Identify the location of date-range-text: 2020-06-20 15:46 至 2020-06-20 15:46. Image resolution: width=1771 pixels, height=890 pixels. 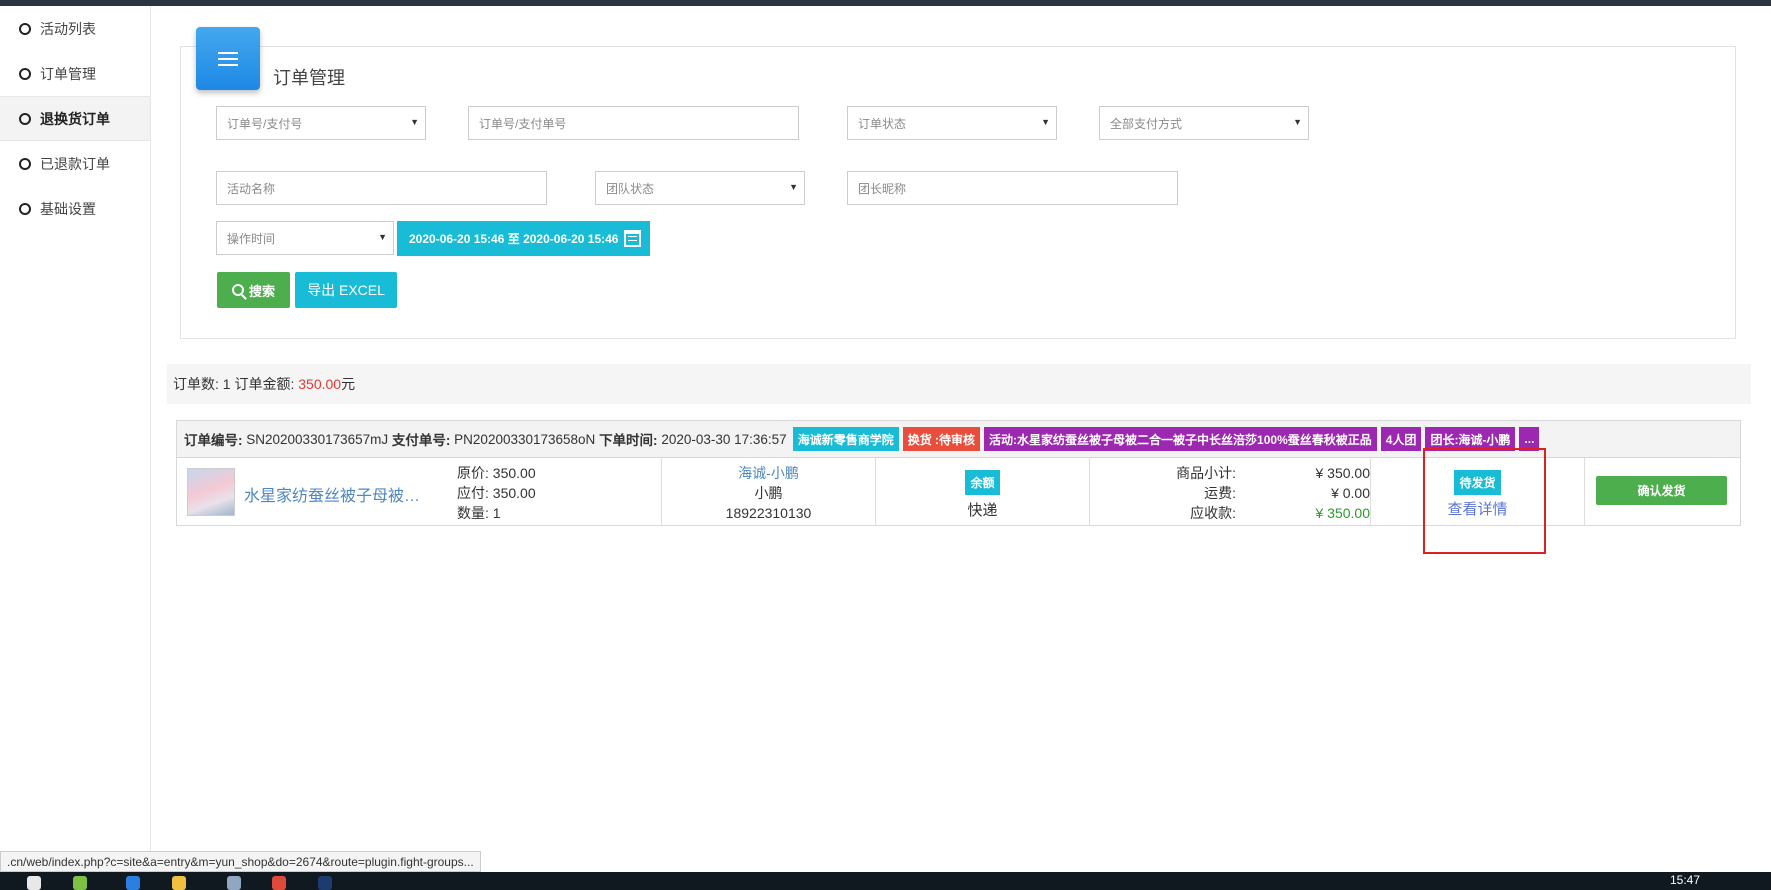
(514, 239).